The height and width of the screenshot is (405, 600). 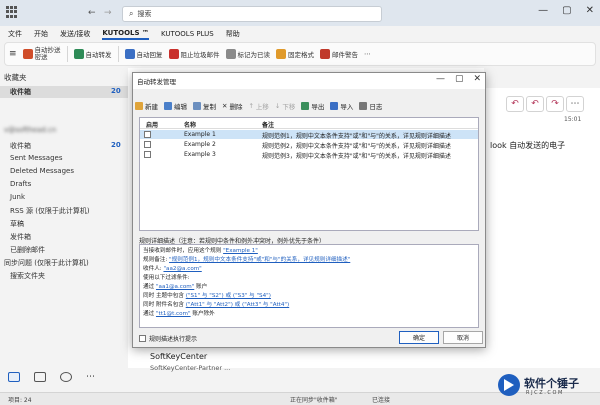 What do you see at coordinates (175, 106) in the screenshot?
I see `edit-rule-button: 编辑` at bounding box center [175, 106].